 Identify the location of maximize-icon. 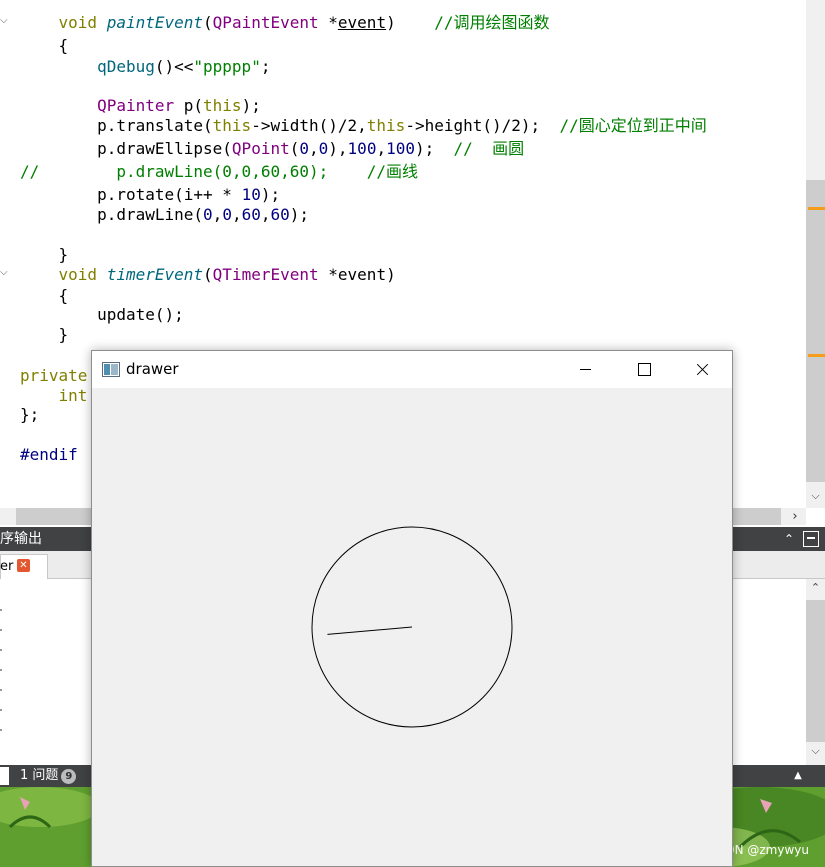
(643, 369).